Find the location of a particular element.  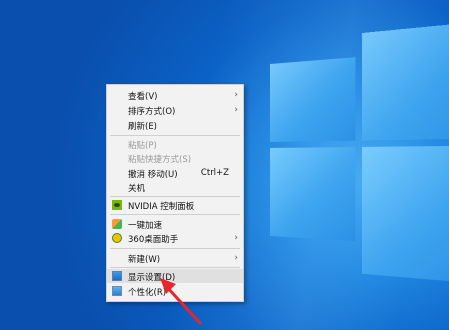

menu-item-sort-by: 排序方式(O) › is located at coordinates (175, 110).